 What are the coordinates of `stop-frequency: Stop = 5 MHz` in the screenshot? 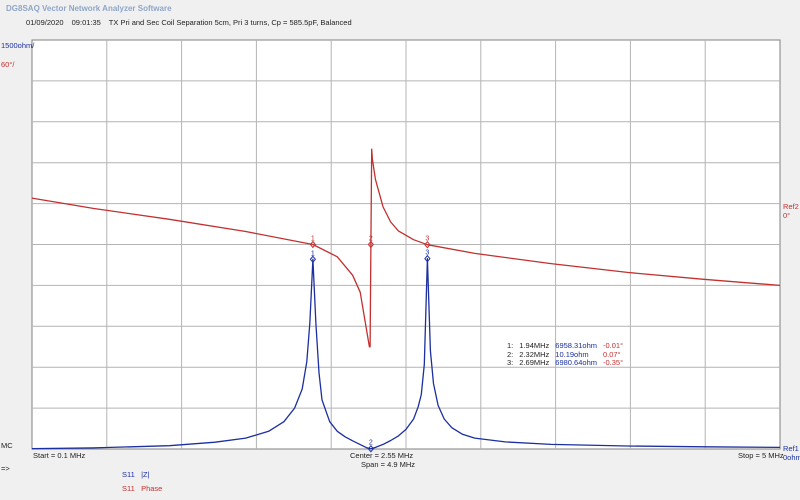 It's located at (761, 455).